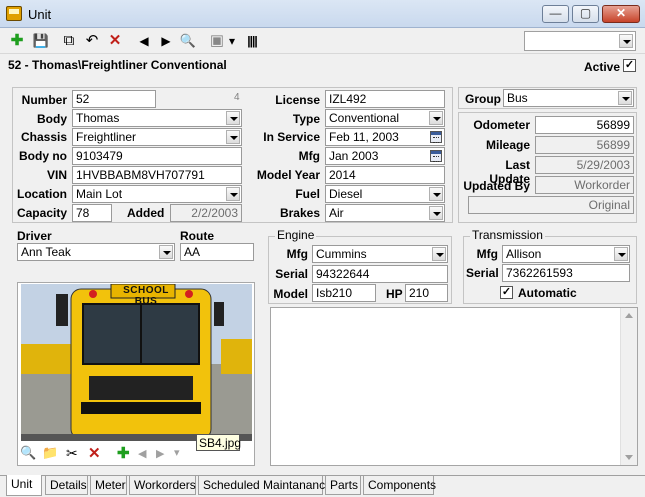 Image resolution: width=645 pixels, height=497 pixels. I want to click on box-icon: ▣, so click(217, 41).